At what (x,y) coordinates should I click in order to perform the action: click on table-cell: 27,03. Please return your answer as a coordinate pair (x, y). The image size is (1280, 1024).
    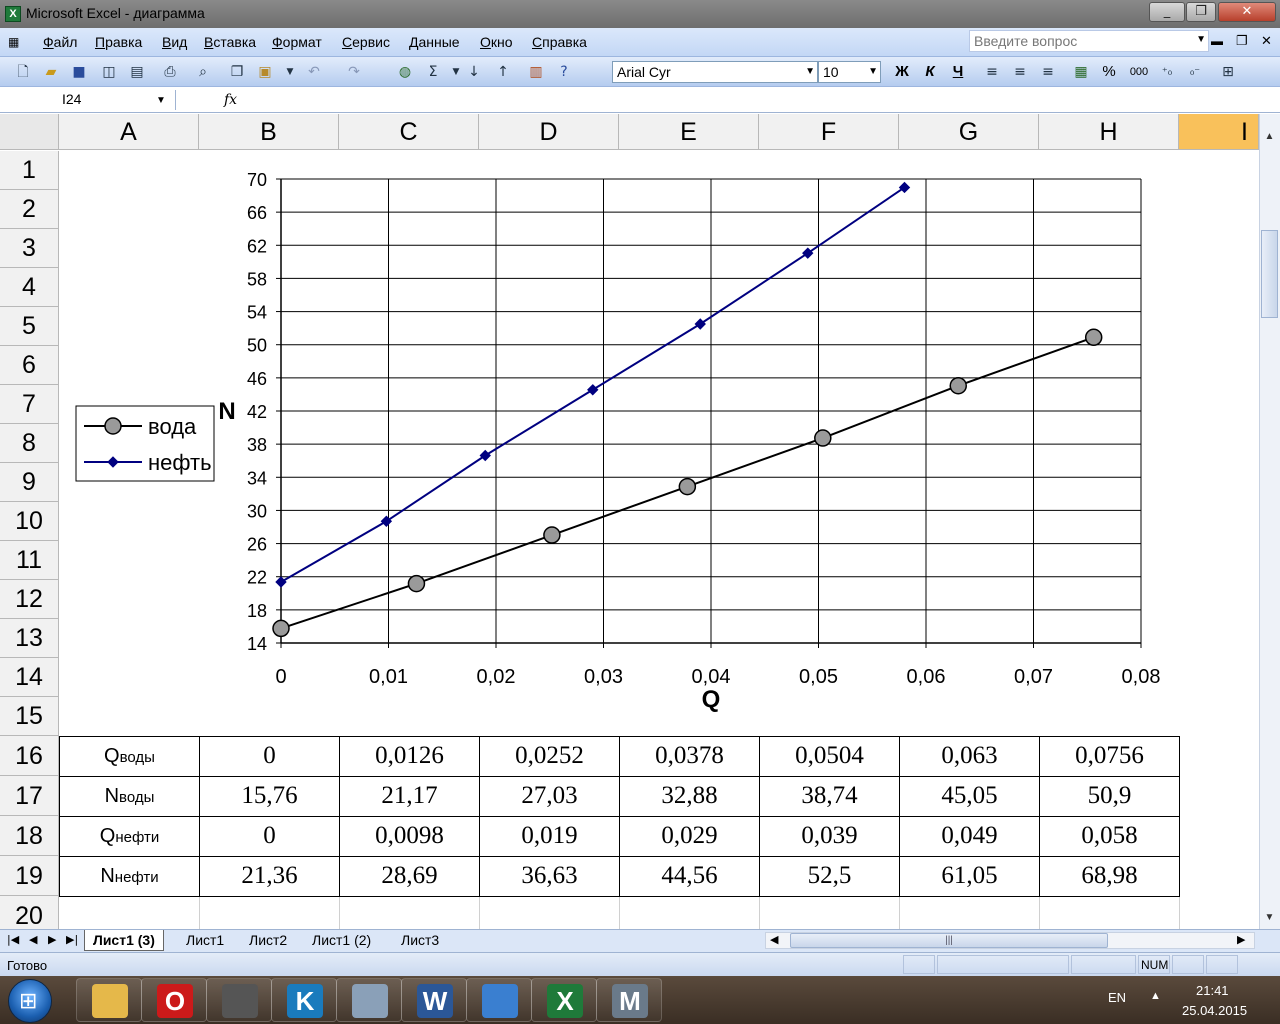
    Looking at the image, I should click on (549, 796).